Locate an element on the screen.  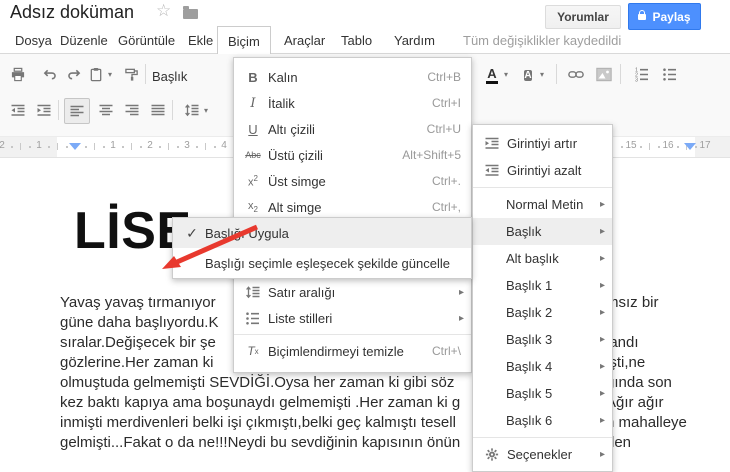
ruler-number: 2 is located at coordinates (2, 145).